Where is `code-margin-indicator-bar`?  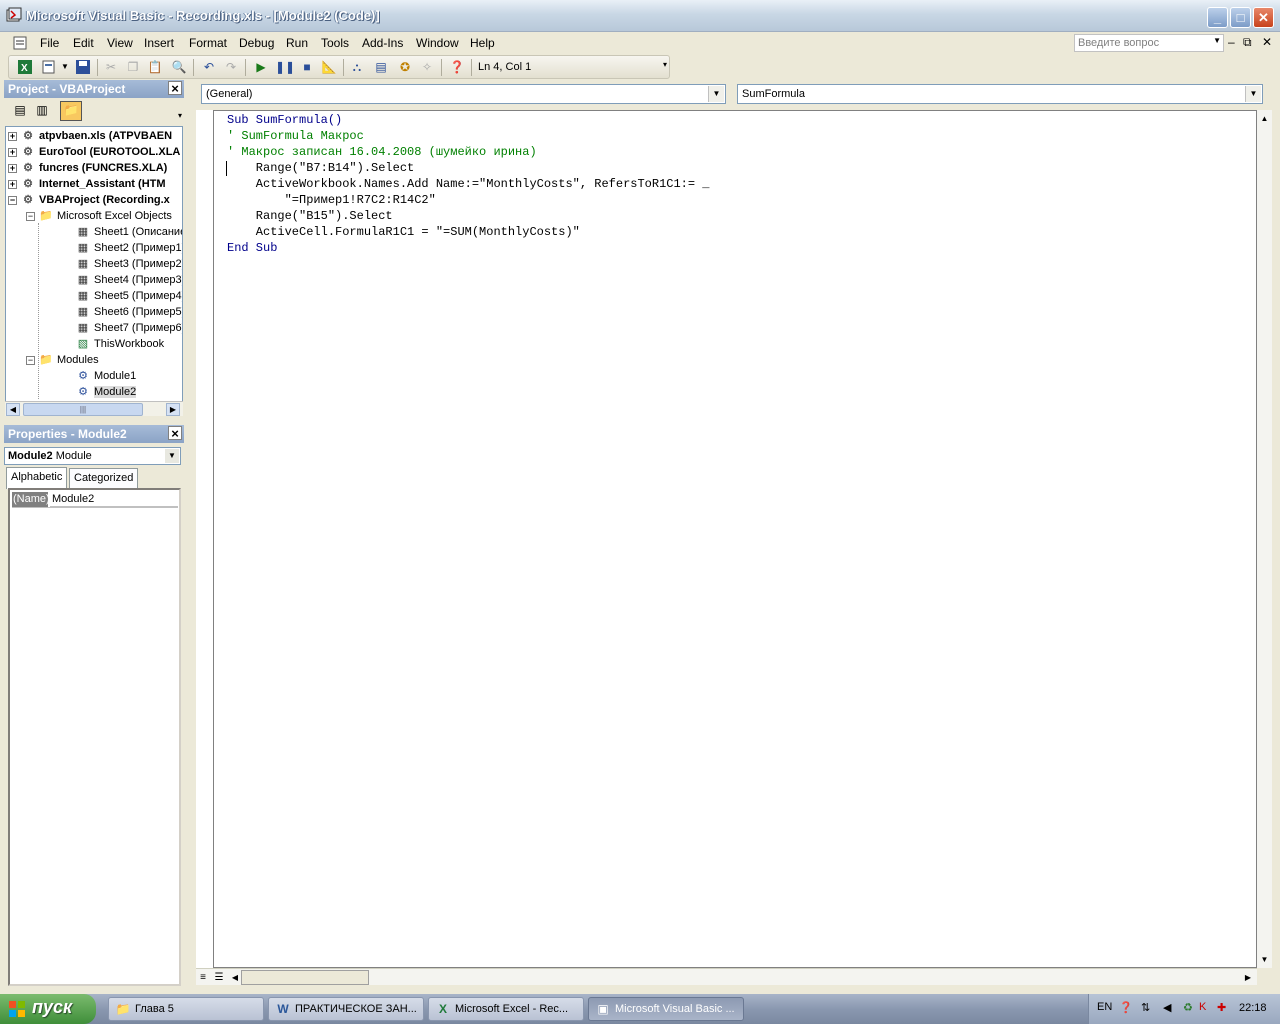
code-margin-indicator-bar is located at coordinates (205, 539).